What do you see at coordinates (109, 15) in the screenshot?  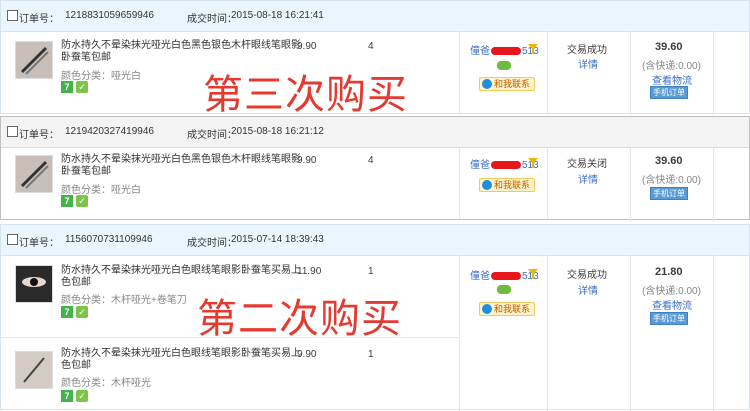 I see `order-number: 1218831059659946` at bounding box center [109, 15].